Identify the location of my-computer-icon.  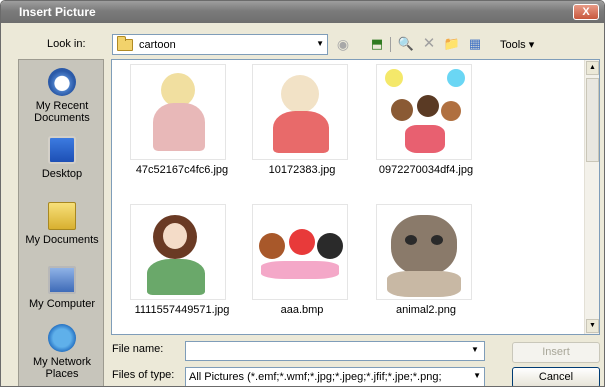
(62, 280).